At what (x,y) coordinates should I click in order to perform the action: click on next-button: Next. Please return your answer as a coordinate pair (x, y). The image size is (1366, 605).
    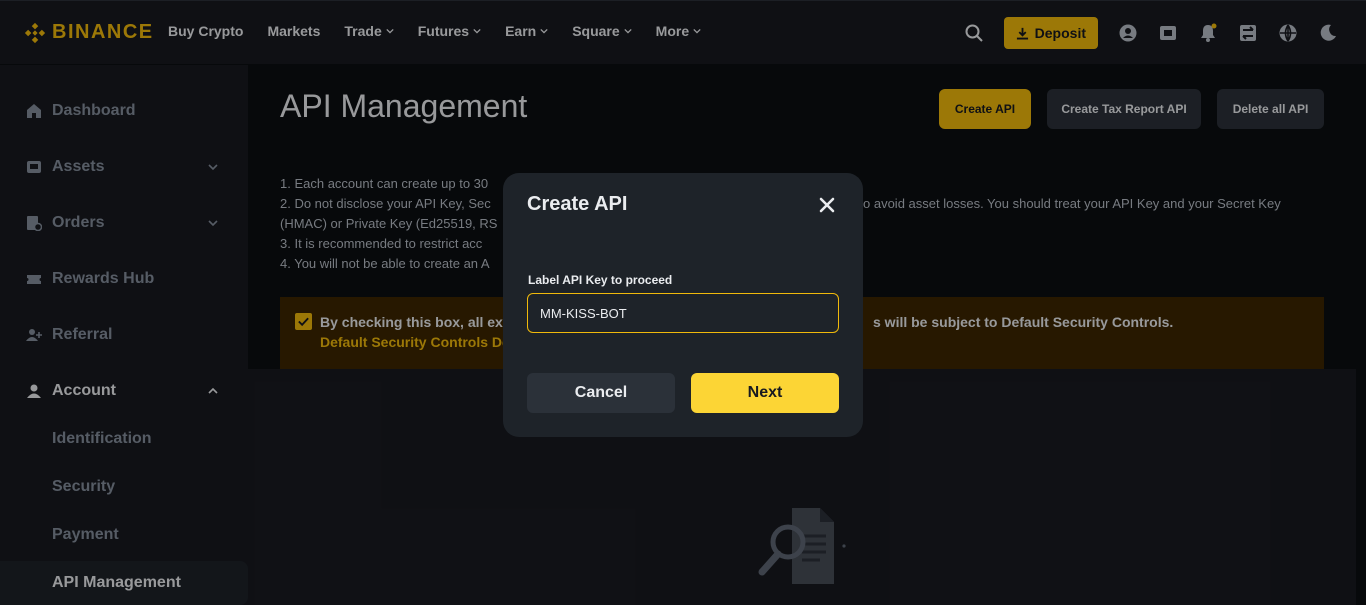
    Looking at the image, I should click on (765, 393).